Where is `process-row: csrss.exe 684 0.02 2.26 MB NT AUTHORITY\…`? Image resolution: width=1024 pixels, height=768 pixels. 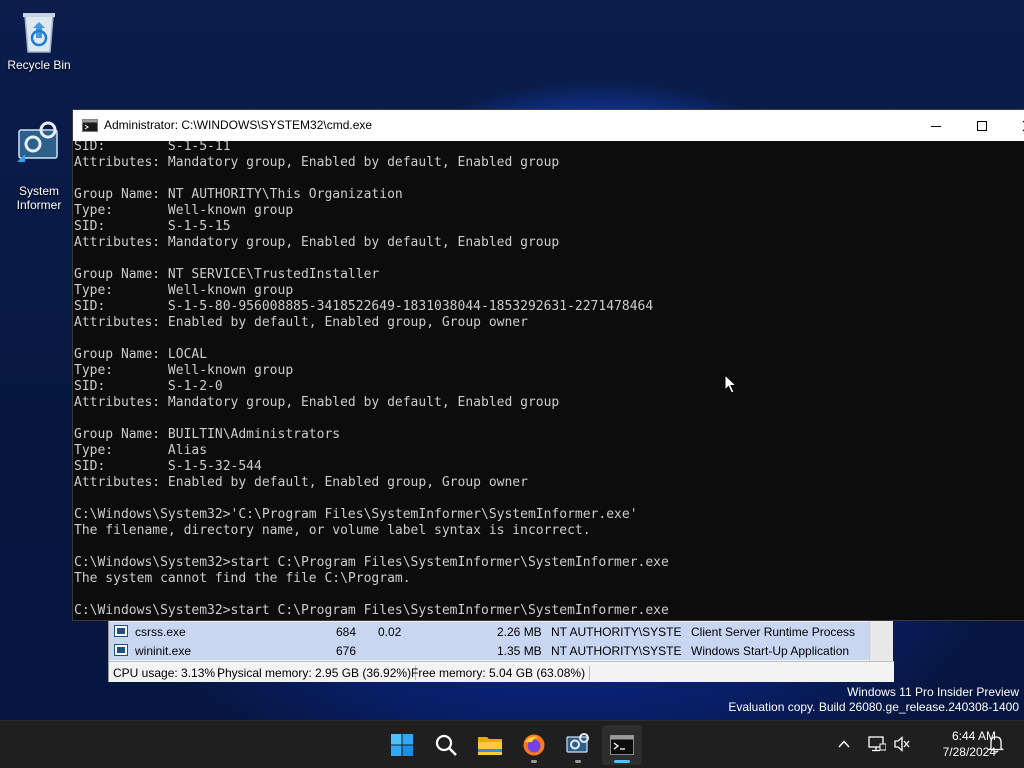 process-row: csrss.exe 684 0.02 2.26 MB NT AUTHORITY\… is located at coordinates (489, 631).